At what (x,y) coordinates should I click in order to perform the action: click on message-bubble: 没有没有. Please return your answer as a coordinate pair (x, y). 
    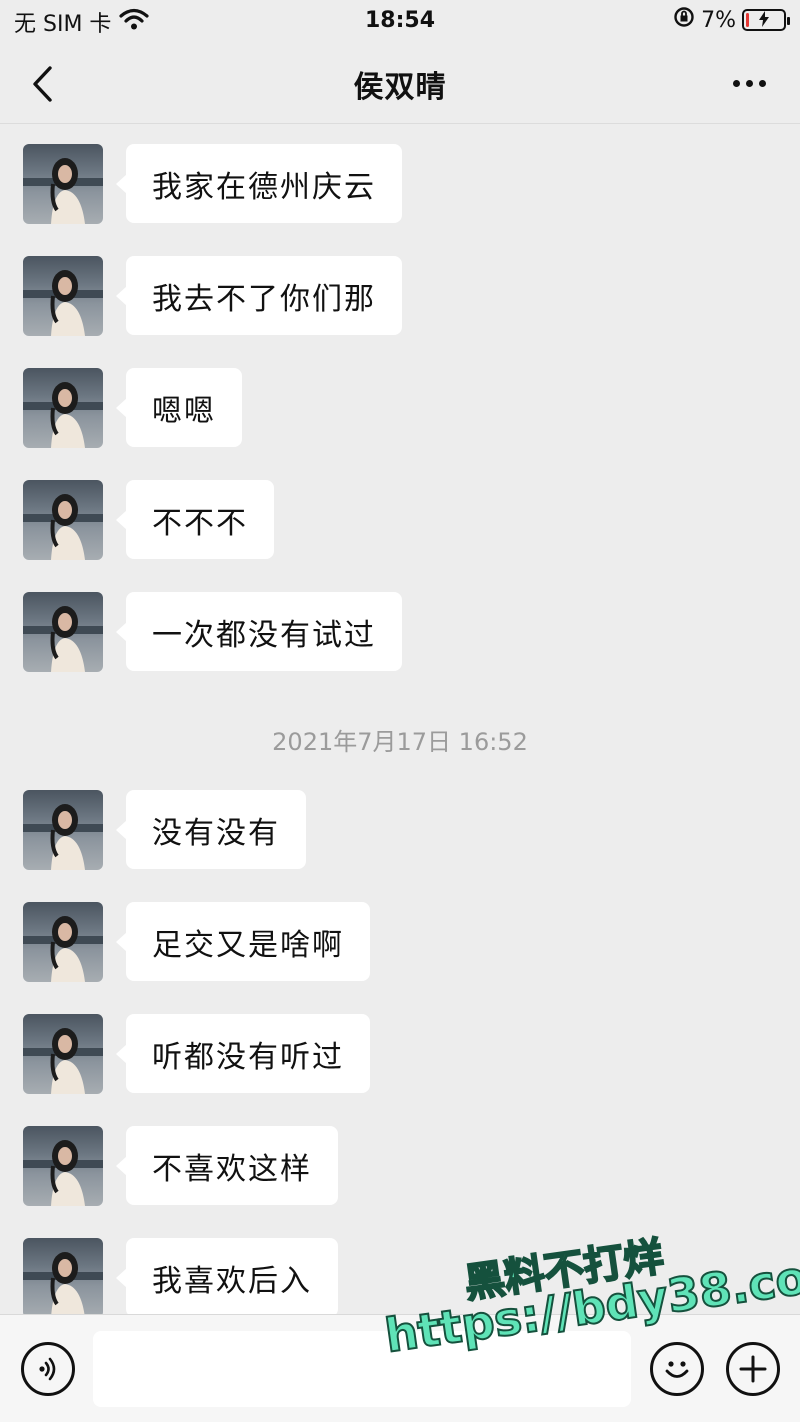
    Looking at the image, I should click on (211, 829).